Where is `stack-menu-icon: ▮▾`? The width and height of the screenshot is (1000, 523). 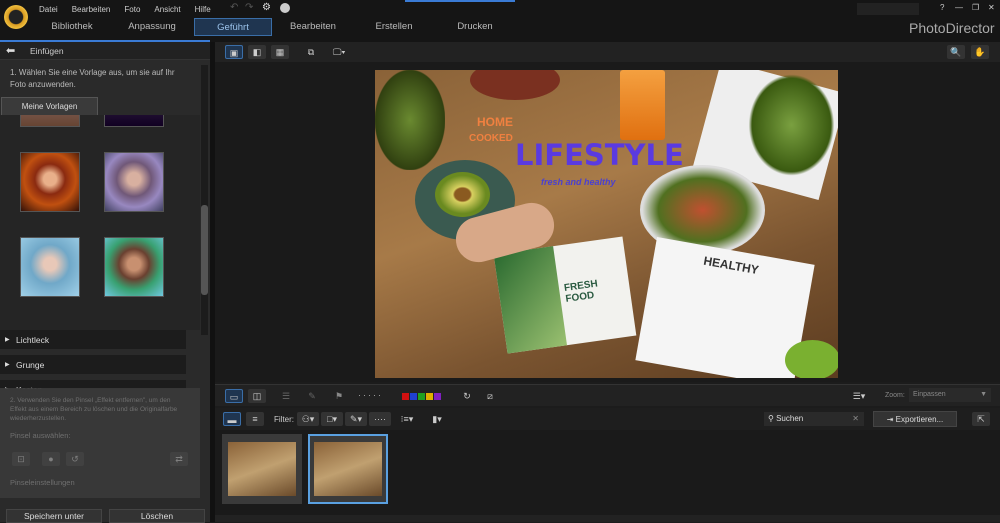 stack-menu-icon: ▮▾ is located at coordinates (437, 419).